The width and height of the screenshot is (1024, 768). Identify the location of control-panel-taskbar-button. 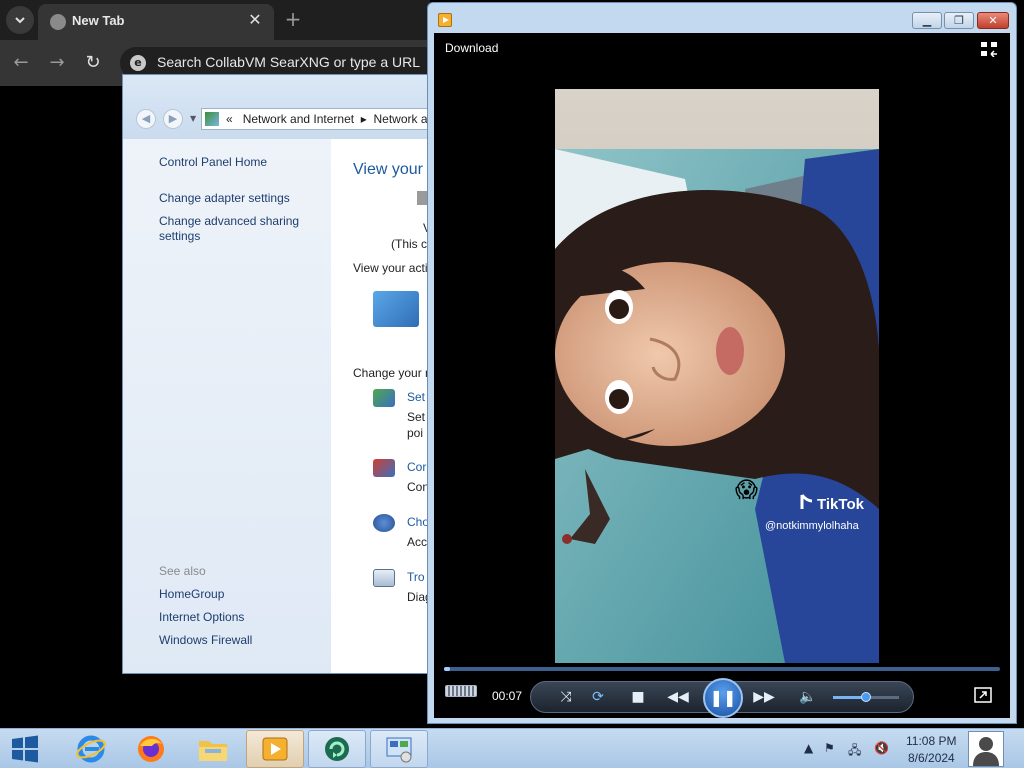
(399, 749).